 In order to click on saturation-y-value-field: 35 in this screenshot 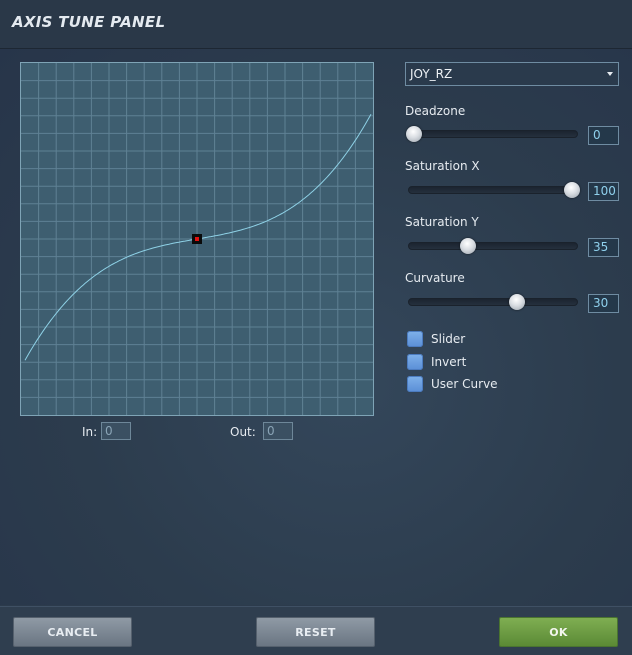, I will do `click(603, 247)`.